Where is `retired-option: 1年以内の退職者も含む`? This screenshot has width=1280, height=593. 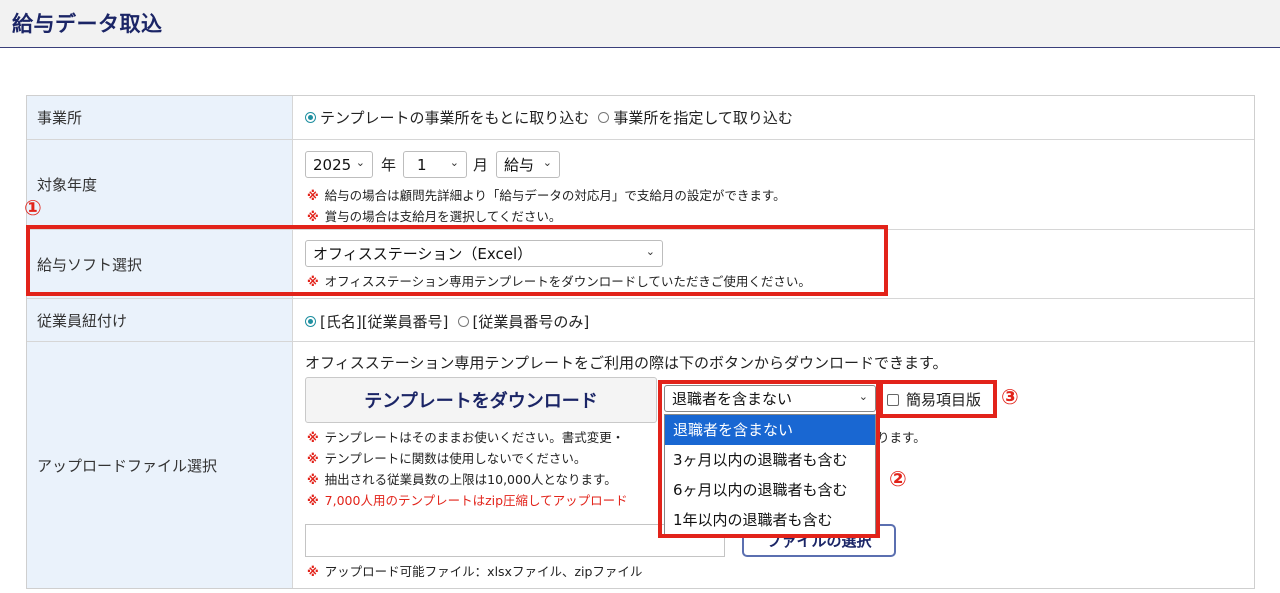
retired-option: 1年以内の退職者も含む is located at coordinates (770, 520).